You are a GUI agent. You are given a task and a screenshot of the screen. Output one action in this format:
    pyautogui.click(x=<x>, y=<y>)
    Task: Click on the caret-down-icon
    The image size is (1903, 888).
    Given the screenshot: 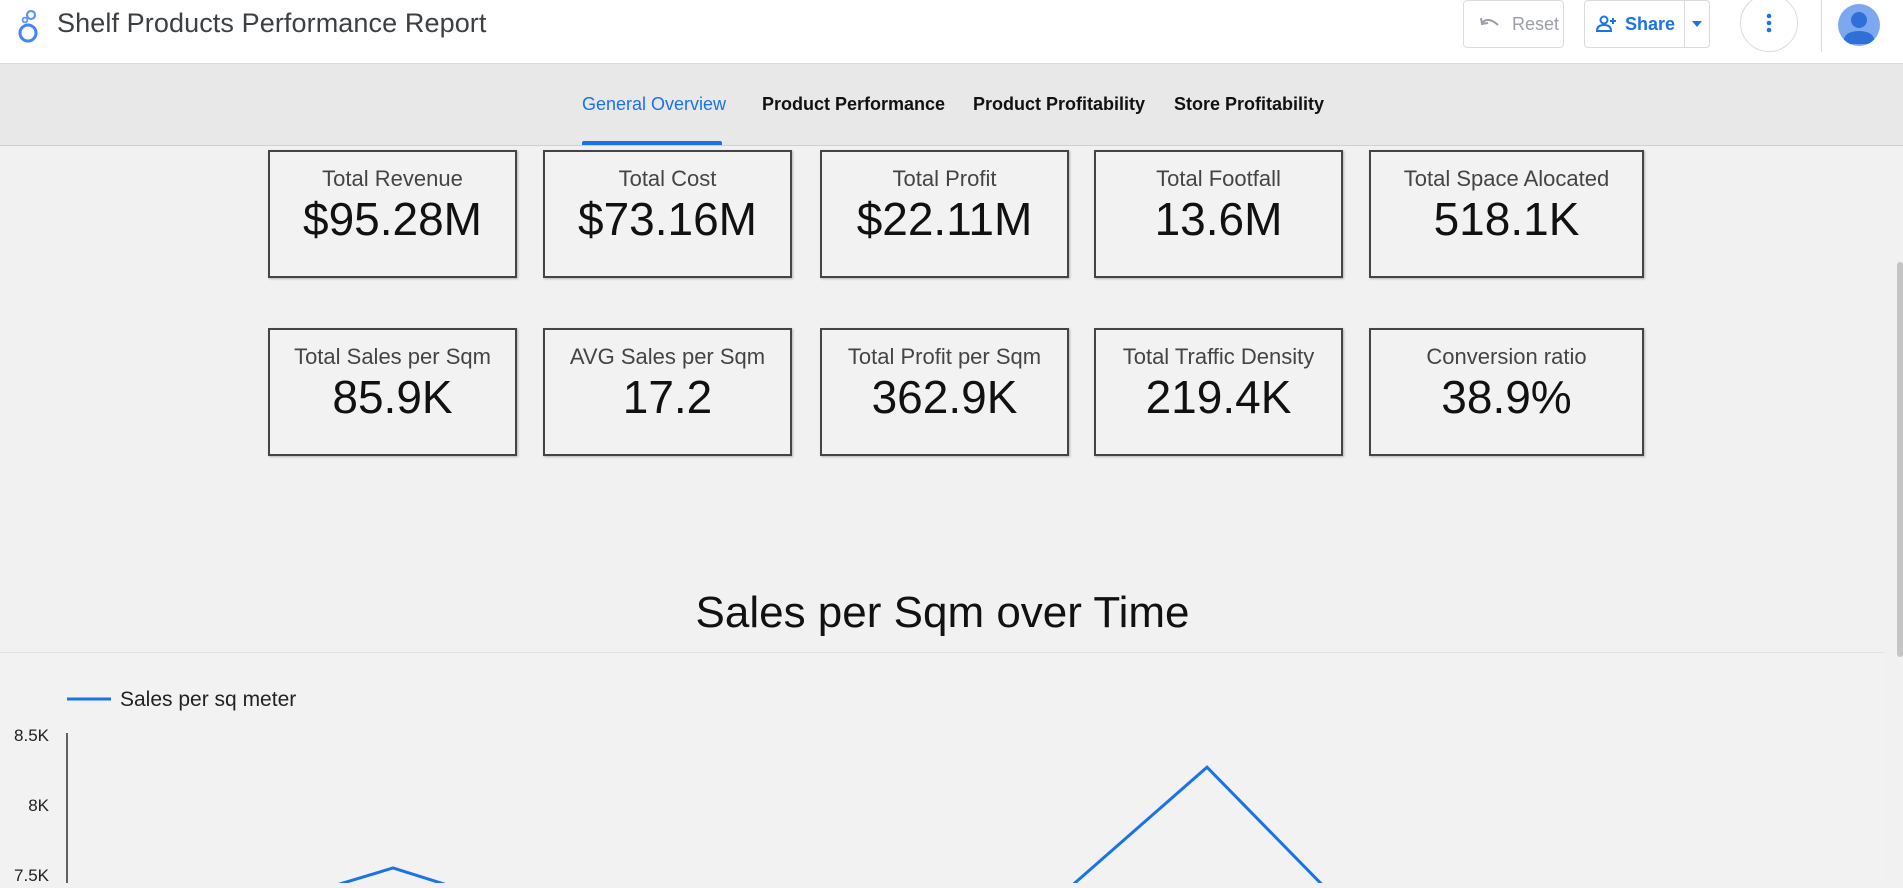 What is the action you would take?
    pyautogui.click(x=1697, y=24)
    